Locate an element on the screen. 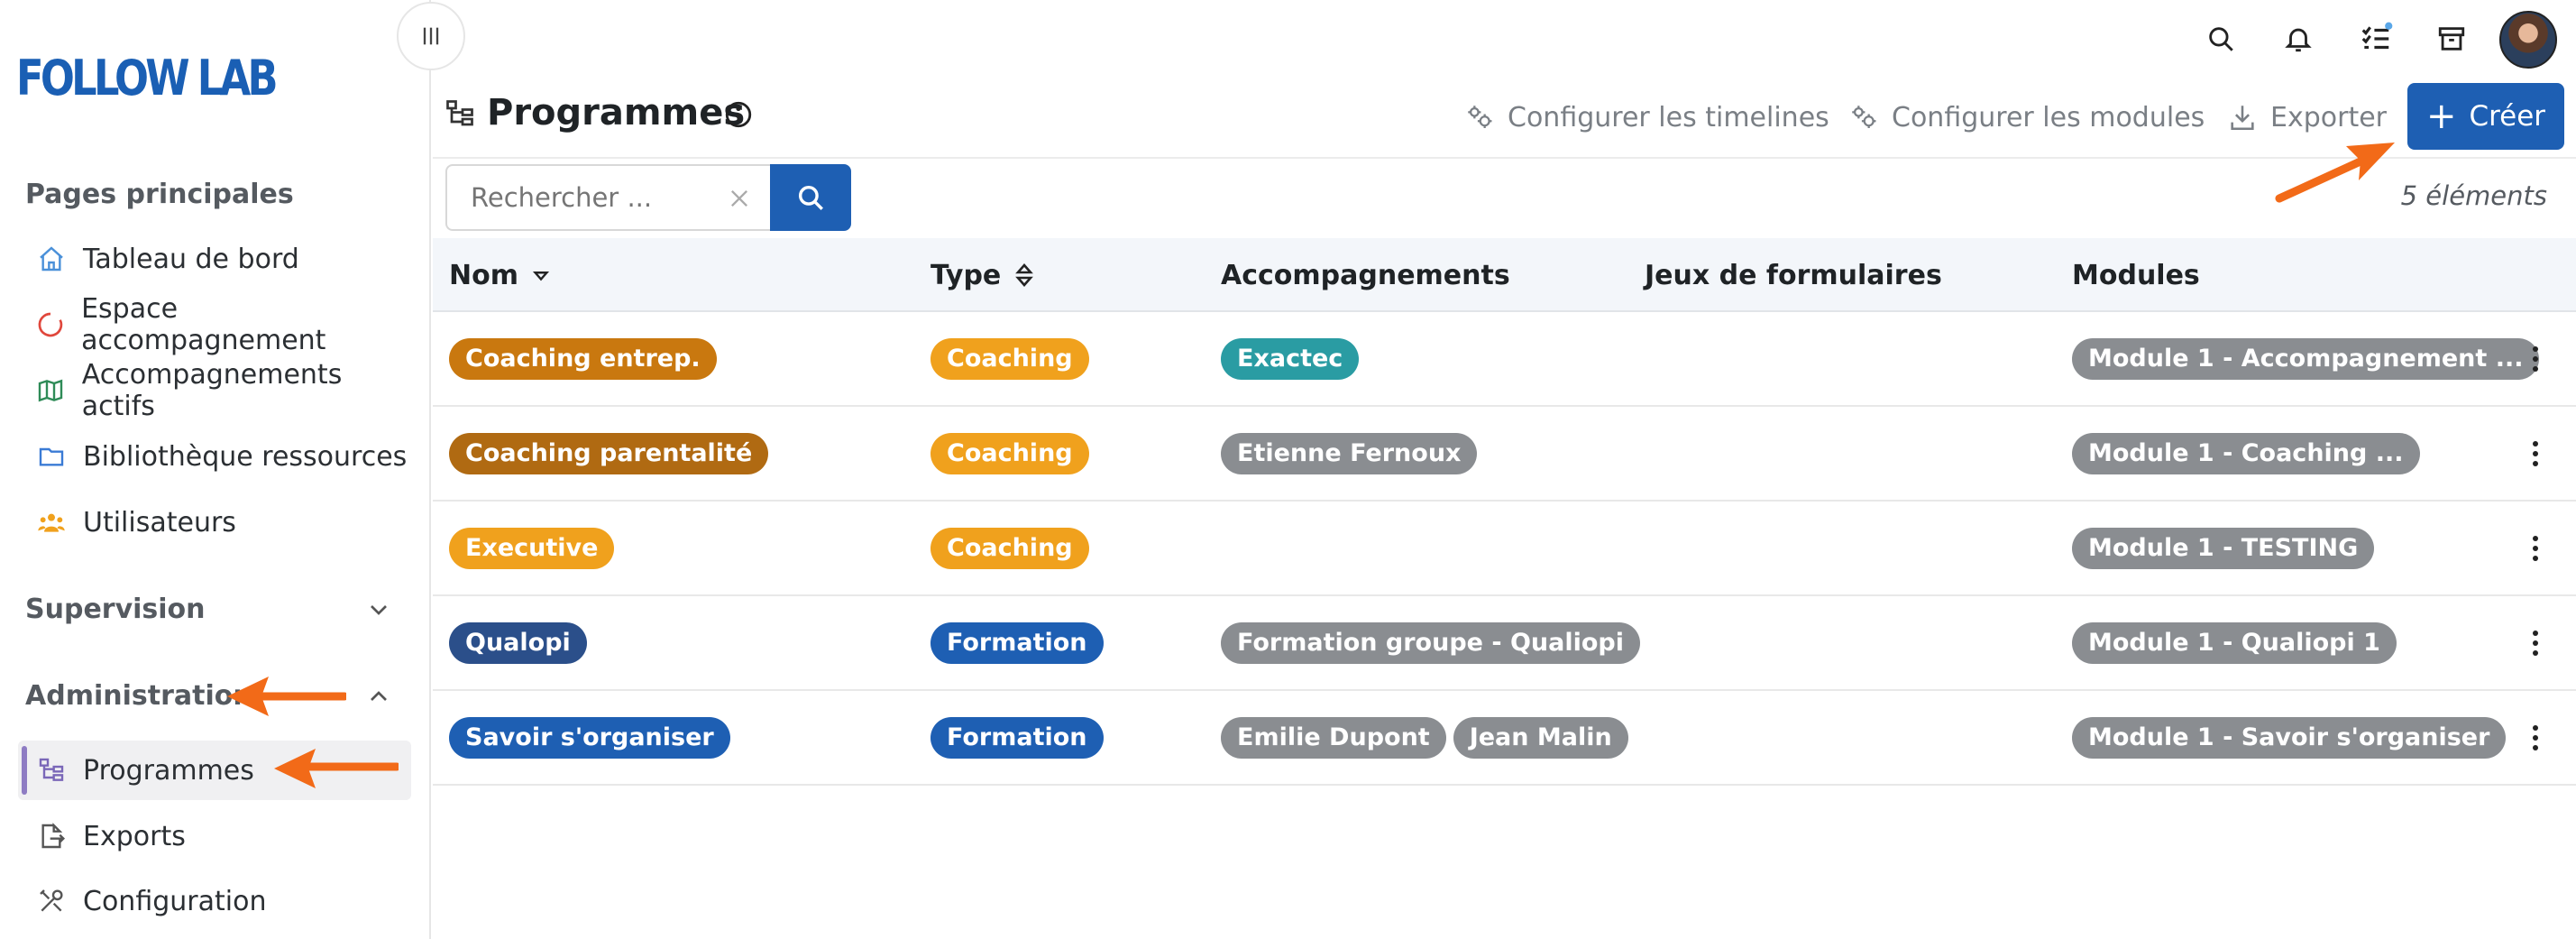 The width and height of the screenshot is (2576, 939). module-badge: Module 1 - Qualiopi 1 is located at coordinates (2234, 642).